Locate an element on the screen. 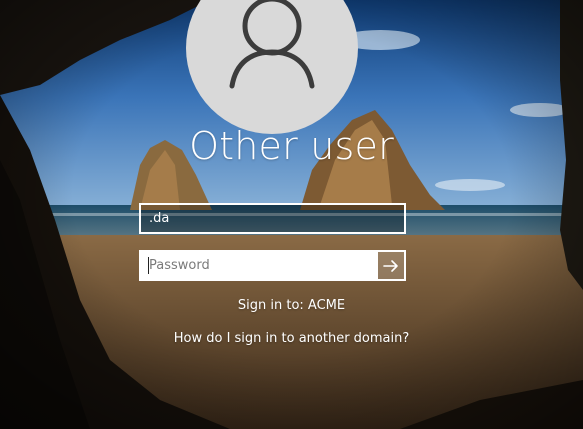 This screenshot has height=429, width=583. text-cursor is located at coordinates (148, 265).